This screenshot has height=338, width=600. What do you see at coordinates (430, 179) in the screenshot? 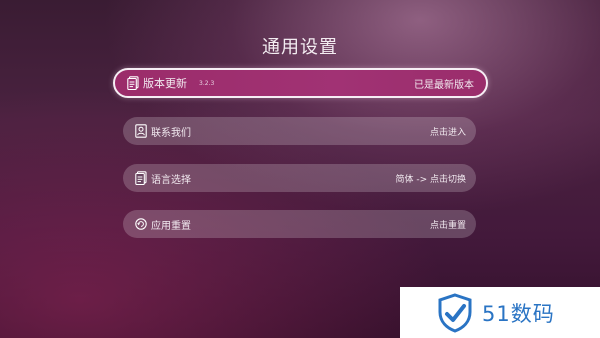
I see `menu-item-action: 简体 -> 点击切换` at bounding box center [430, 179].